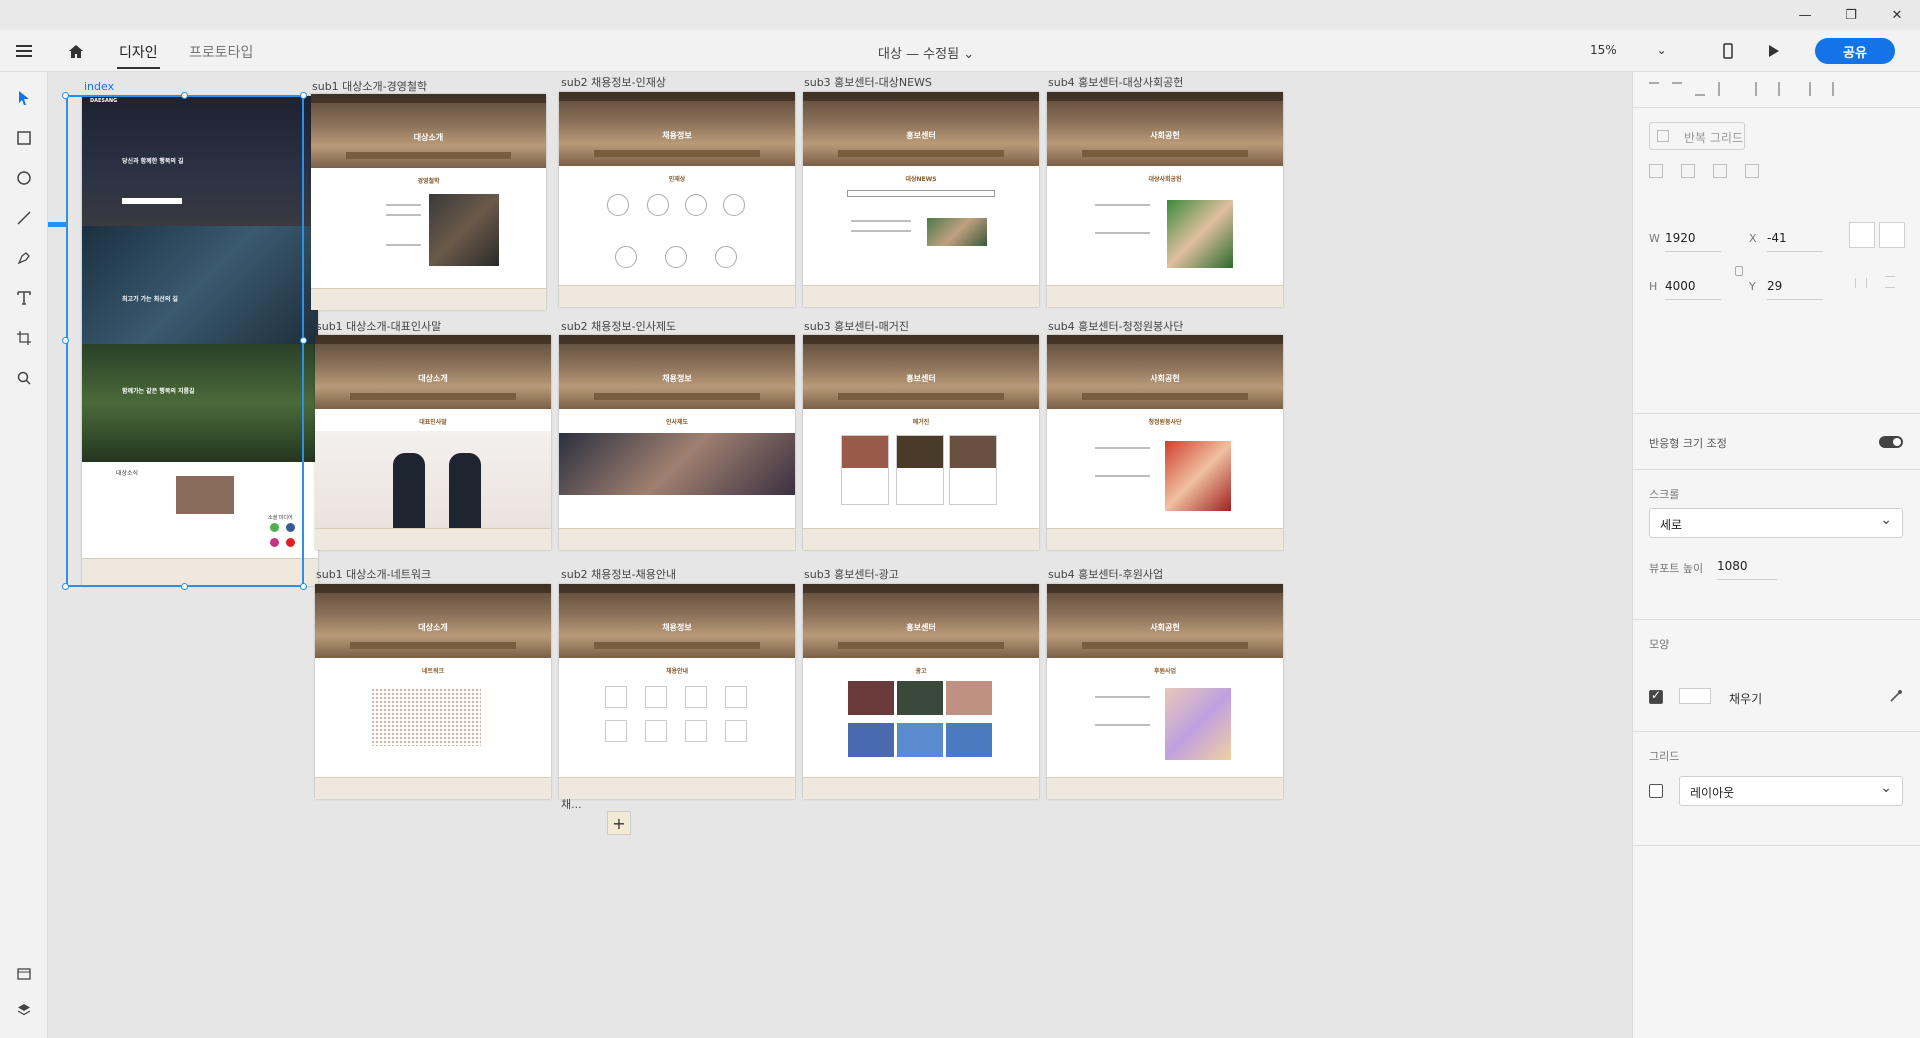 This screenshot has height=1038, width=1920. What do you see at coordinates (378, 326) in the screenshot?
I see `artboard-label: sub1 대상소개-대표인사말` at bounding box center [378, 326].